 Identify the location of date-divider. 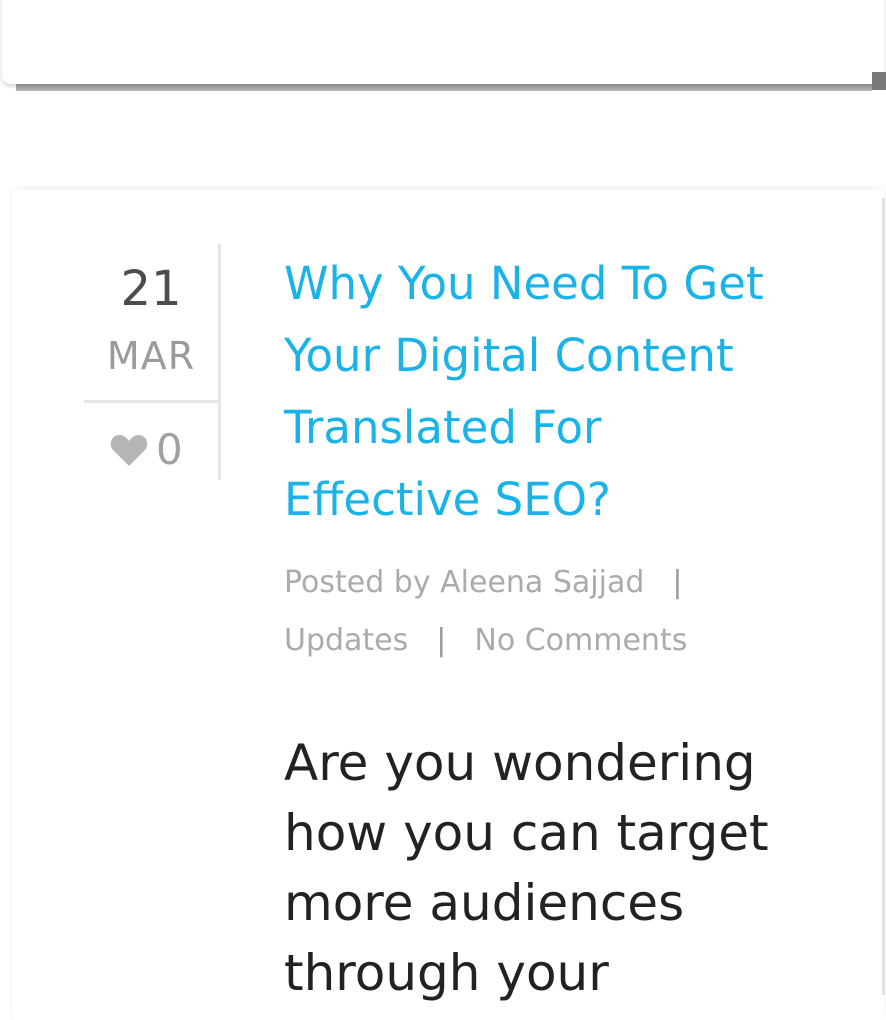
(151, 401).